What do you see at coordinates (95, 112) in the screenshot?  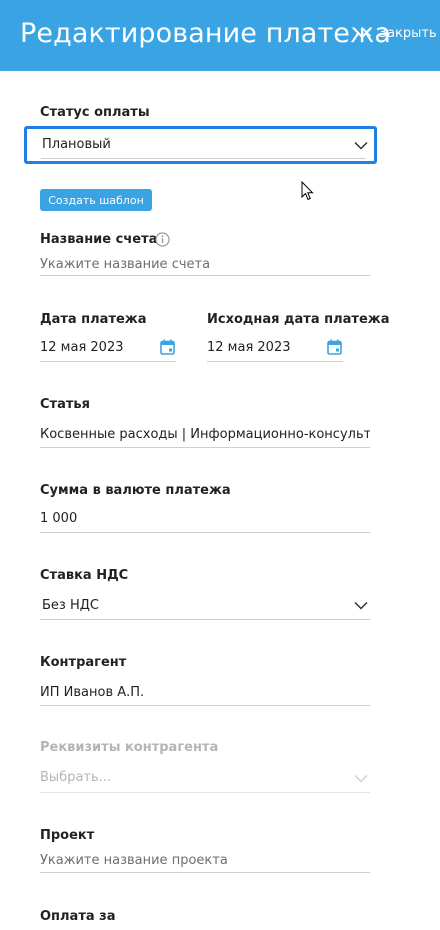 I see `payment-status-label: Статус оплаты` at bounding box center [95, 112].